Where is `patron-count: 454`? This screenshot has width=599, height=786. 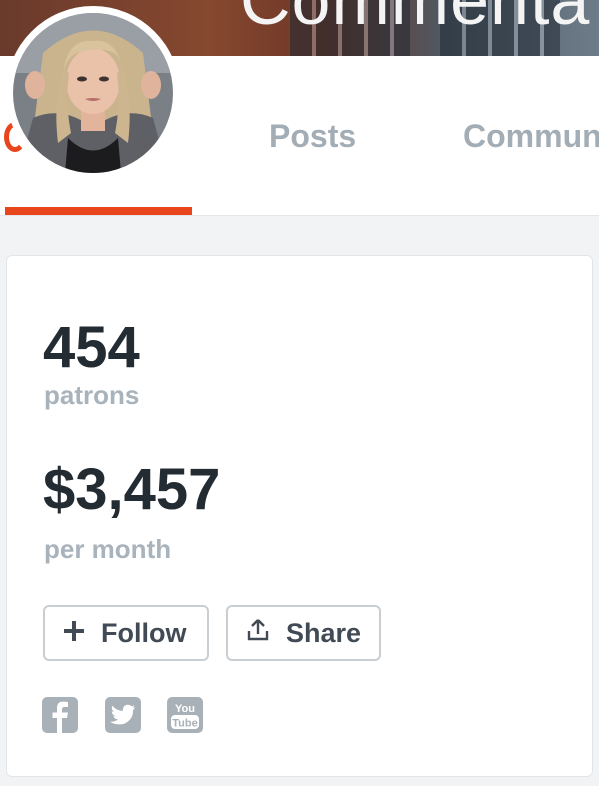 patron-count: 454 is located at coordinates (91, 347).